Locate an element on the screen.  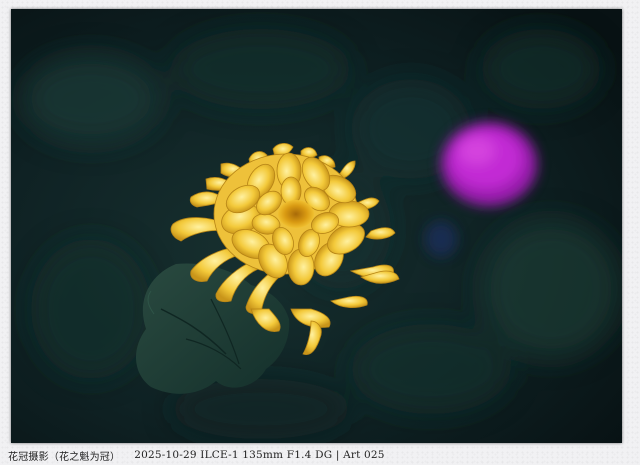
blue-bokeh is located at coordinates (441, 239).